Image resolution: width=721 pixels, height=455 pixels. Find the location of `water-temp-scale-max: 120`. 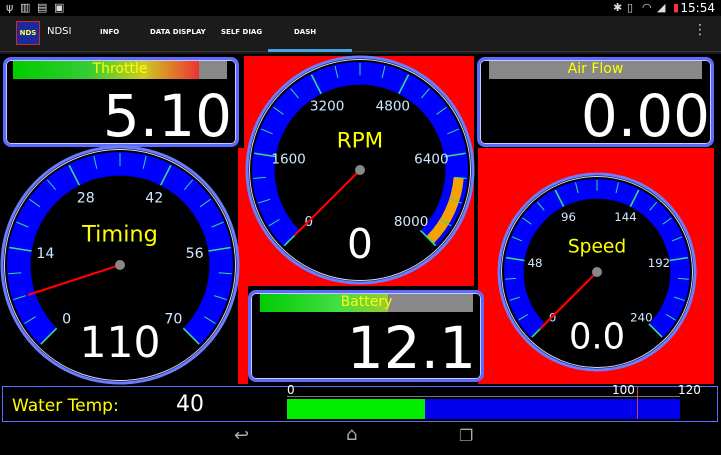

water-temp-scale-max: 120 is located at coordinates (689, 390).